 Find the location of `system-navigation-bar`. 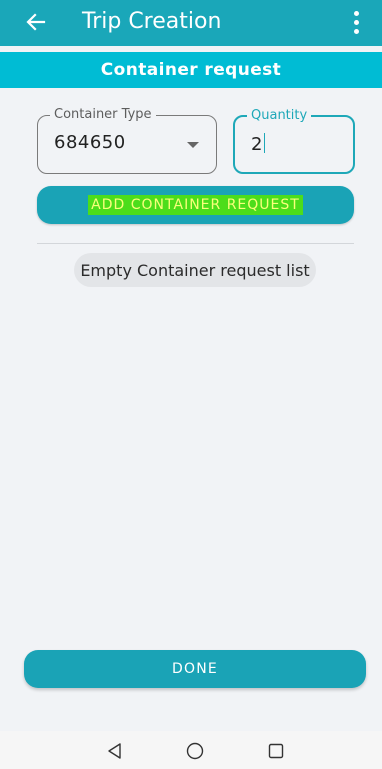

system-navigation-bar is located at coordinates (191, 750).